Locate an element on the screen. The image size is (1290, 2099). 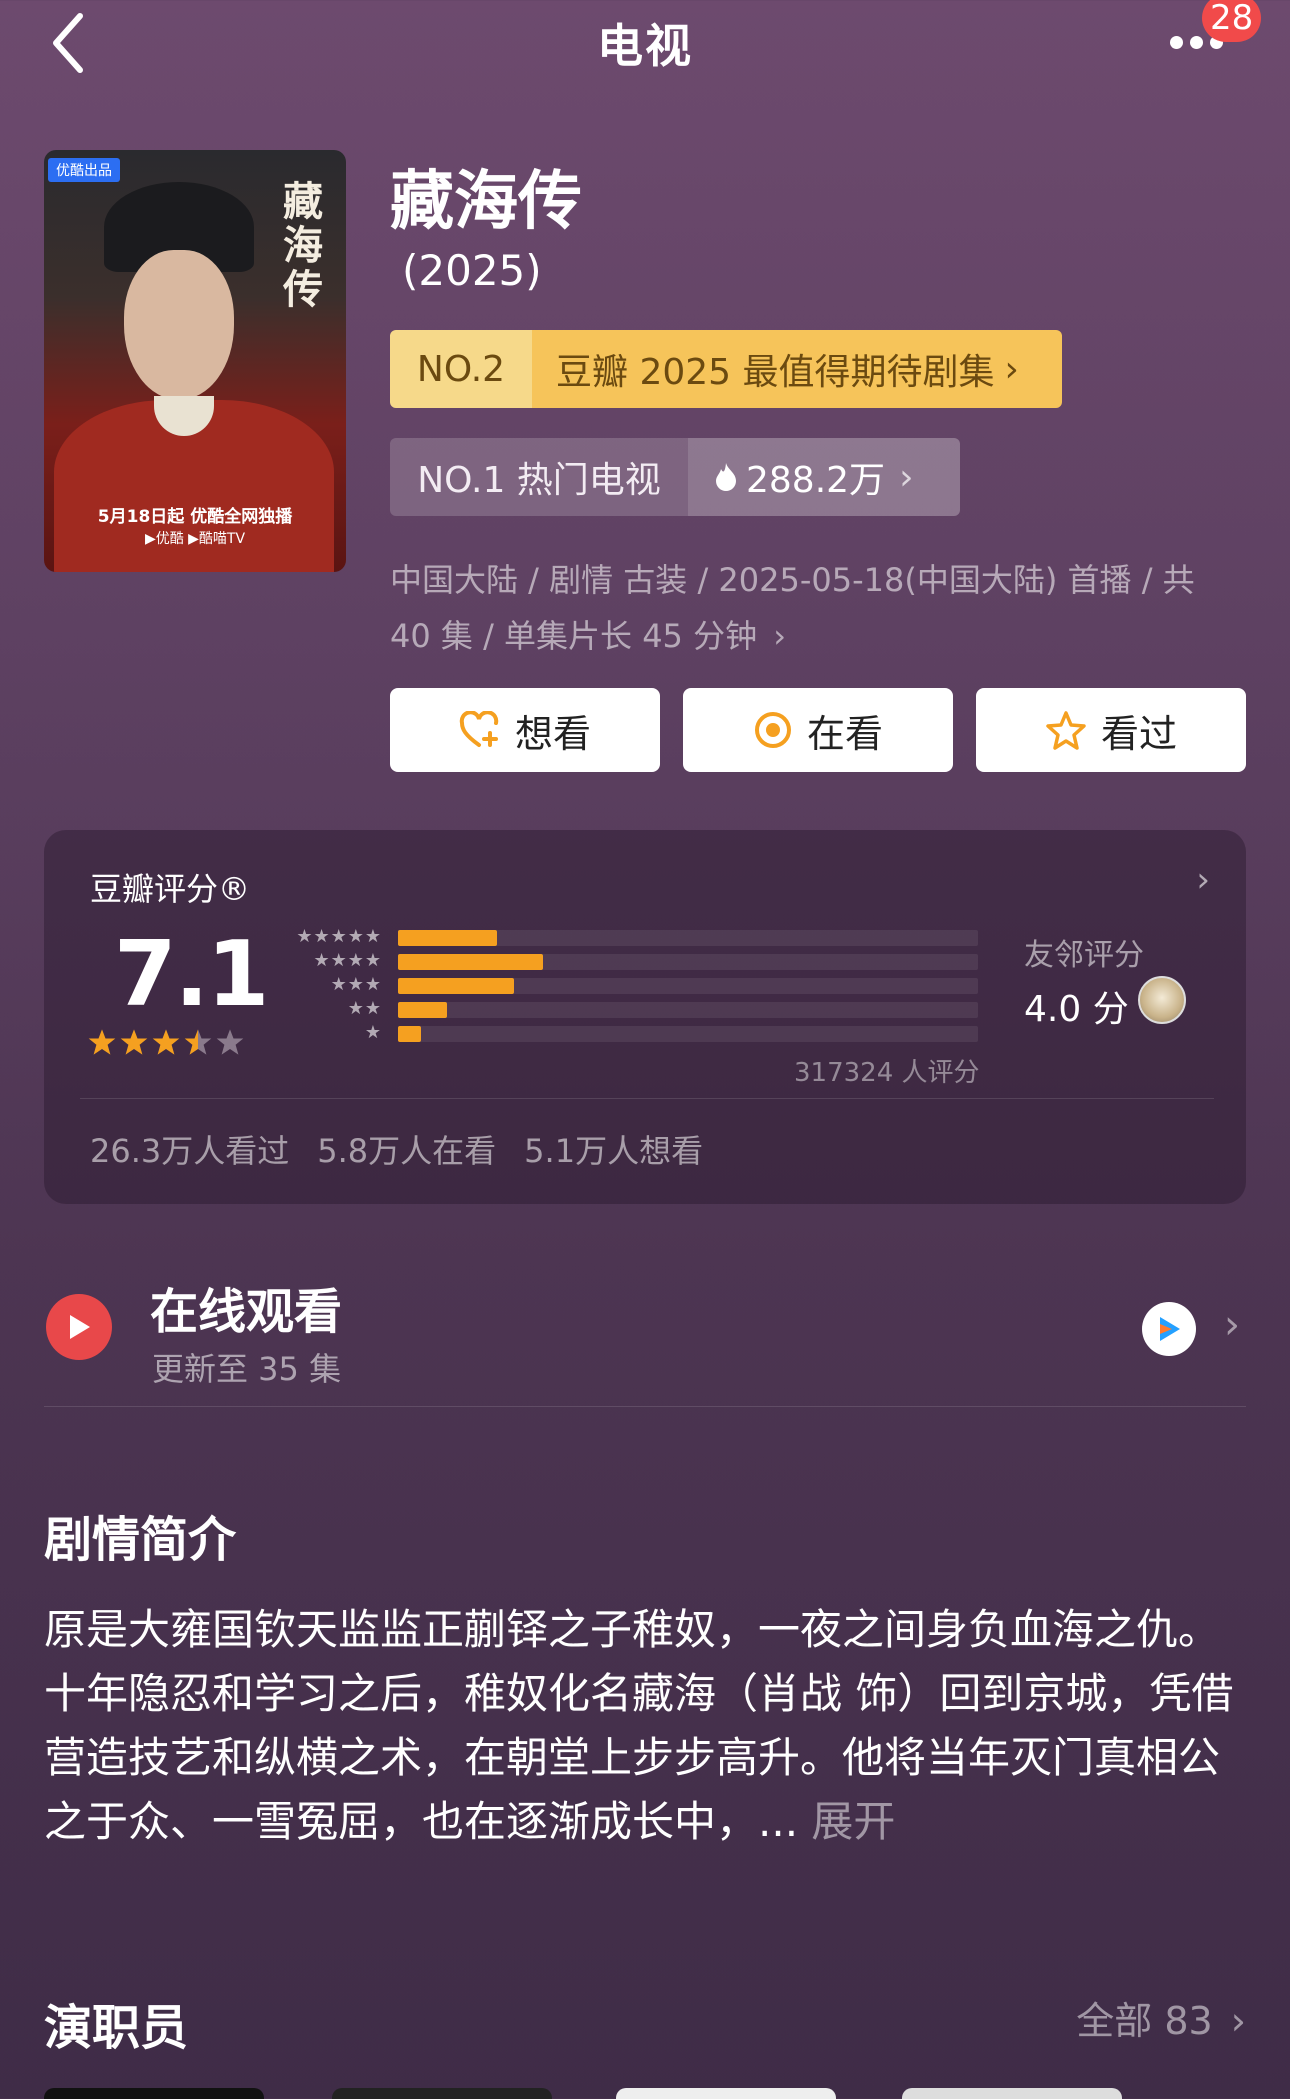
ranking-number: NO.2 is located at coordinates (461, 369).